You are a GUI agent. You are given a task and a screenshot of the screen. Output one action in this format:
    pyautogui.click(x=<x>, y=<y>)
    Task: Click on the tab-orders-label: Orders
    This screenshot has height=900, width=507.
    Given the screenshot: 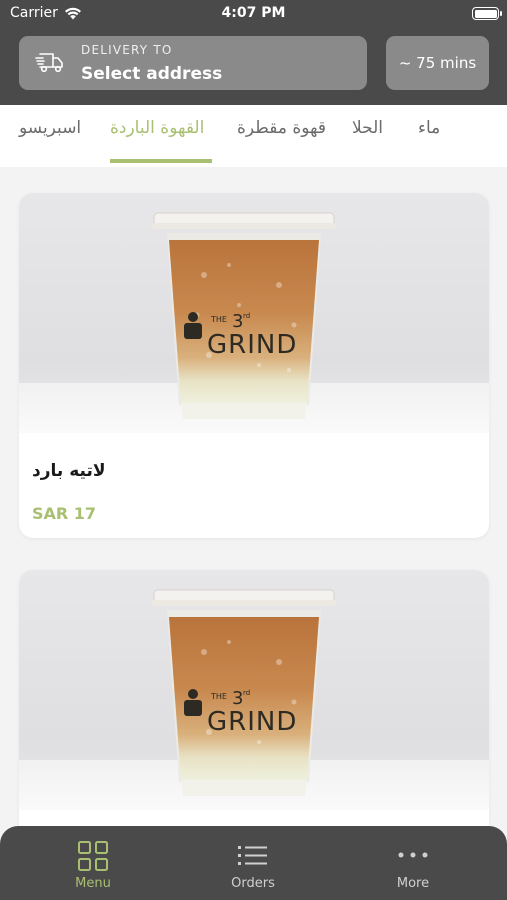 What is the action you would take?
    pyautogui.click(x=253, y=883)
    